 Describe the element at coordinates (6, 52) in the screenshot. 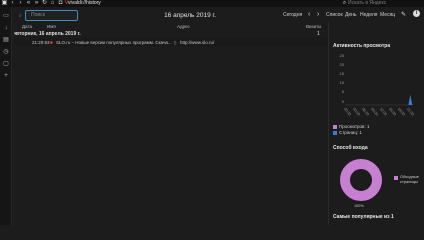

I see `history-icon: ◷` at that location.